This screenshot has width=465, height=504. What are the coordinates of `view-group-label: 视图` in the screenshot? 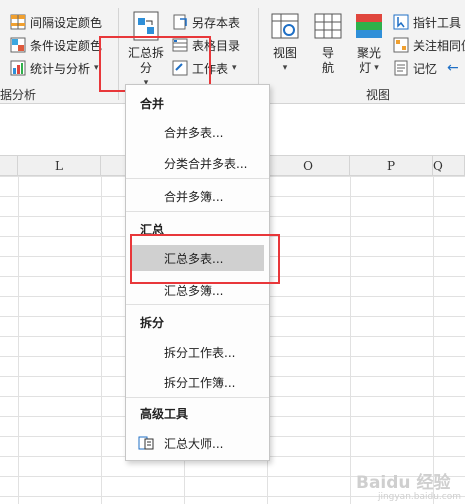 It's located at (378, 95).